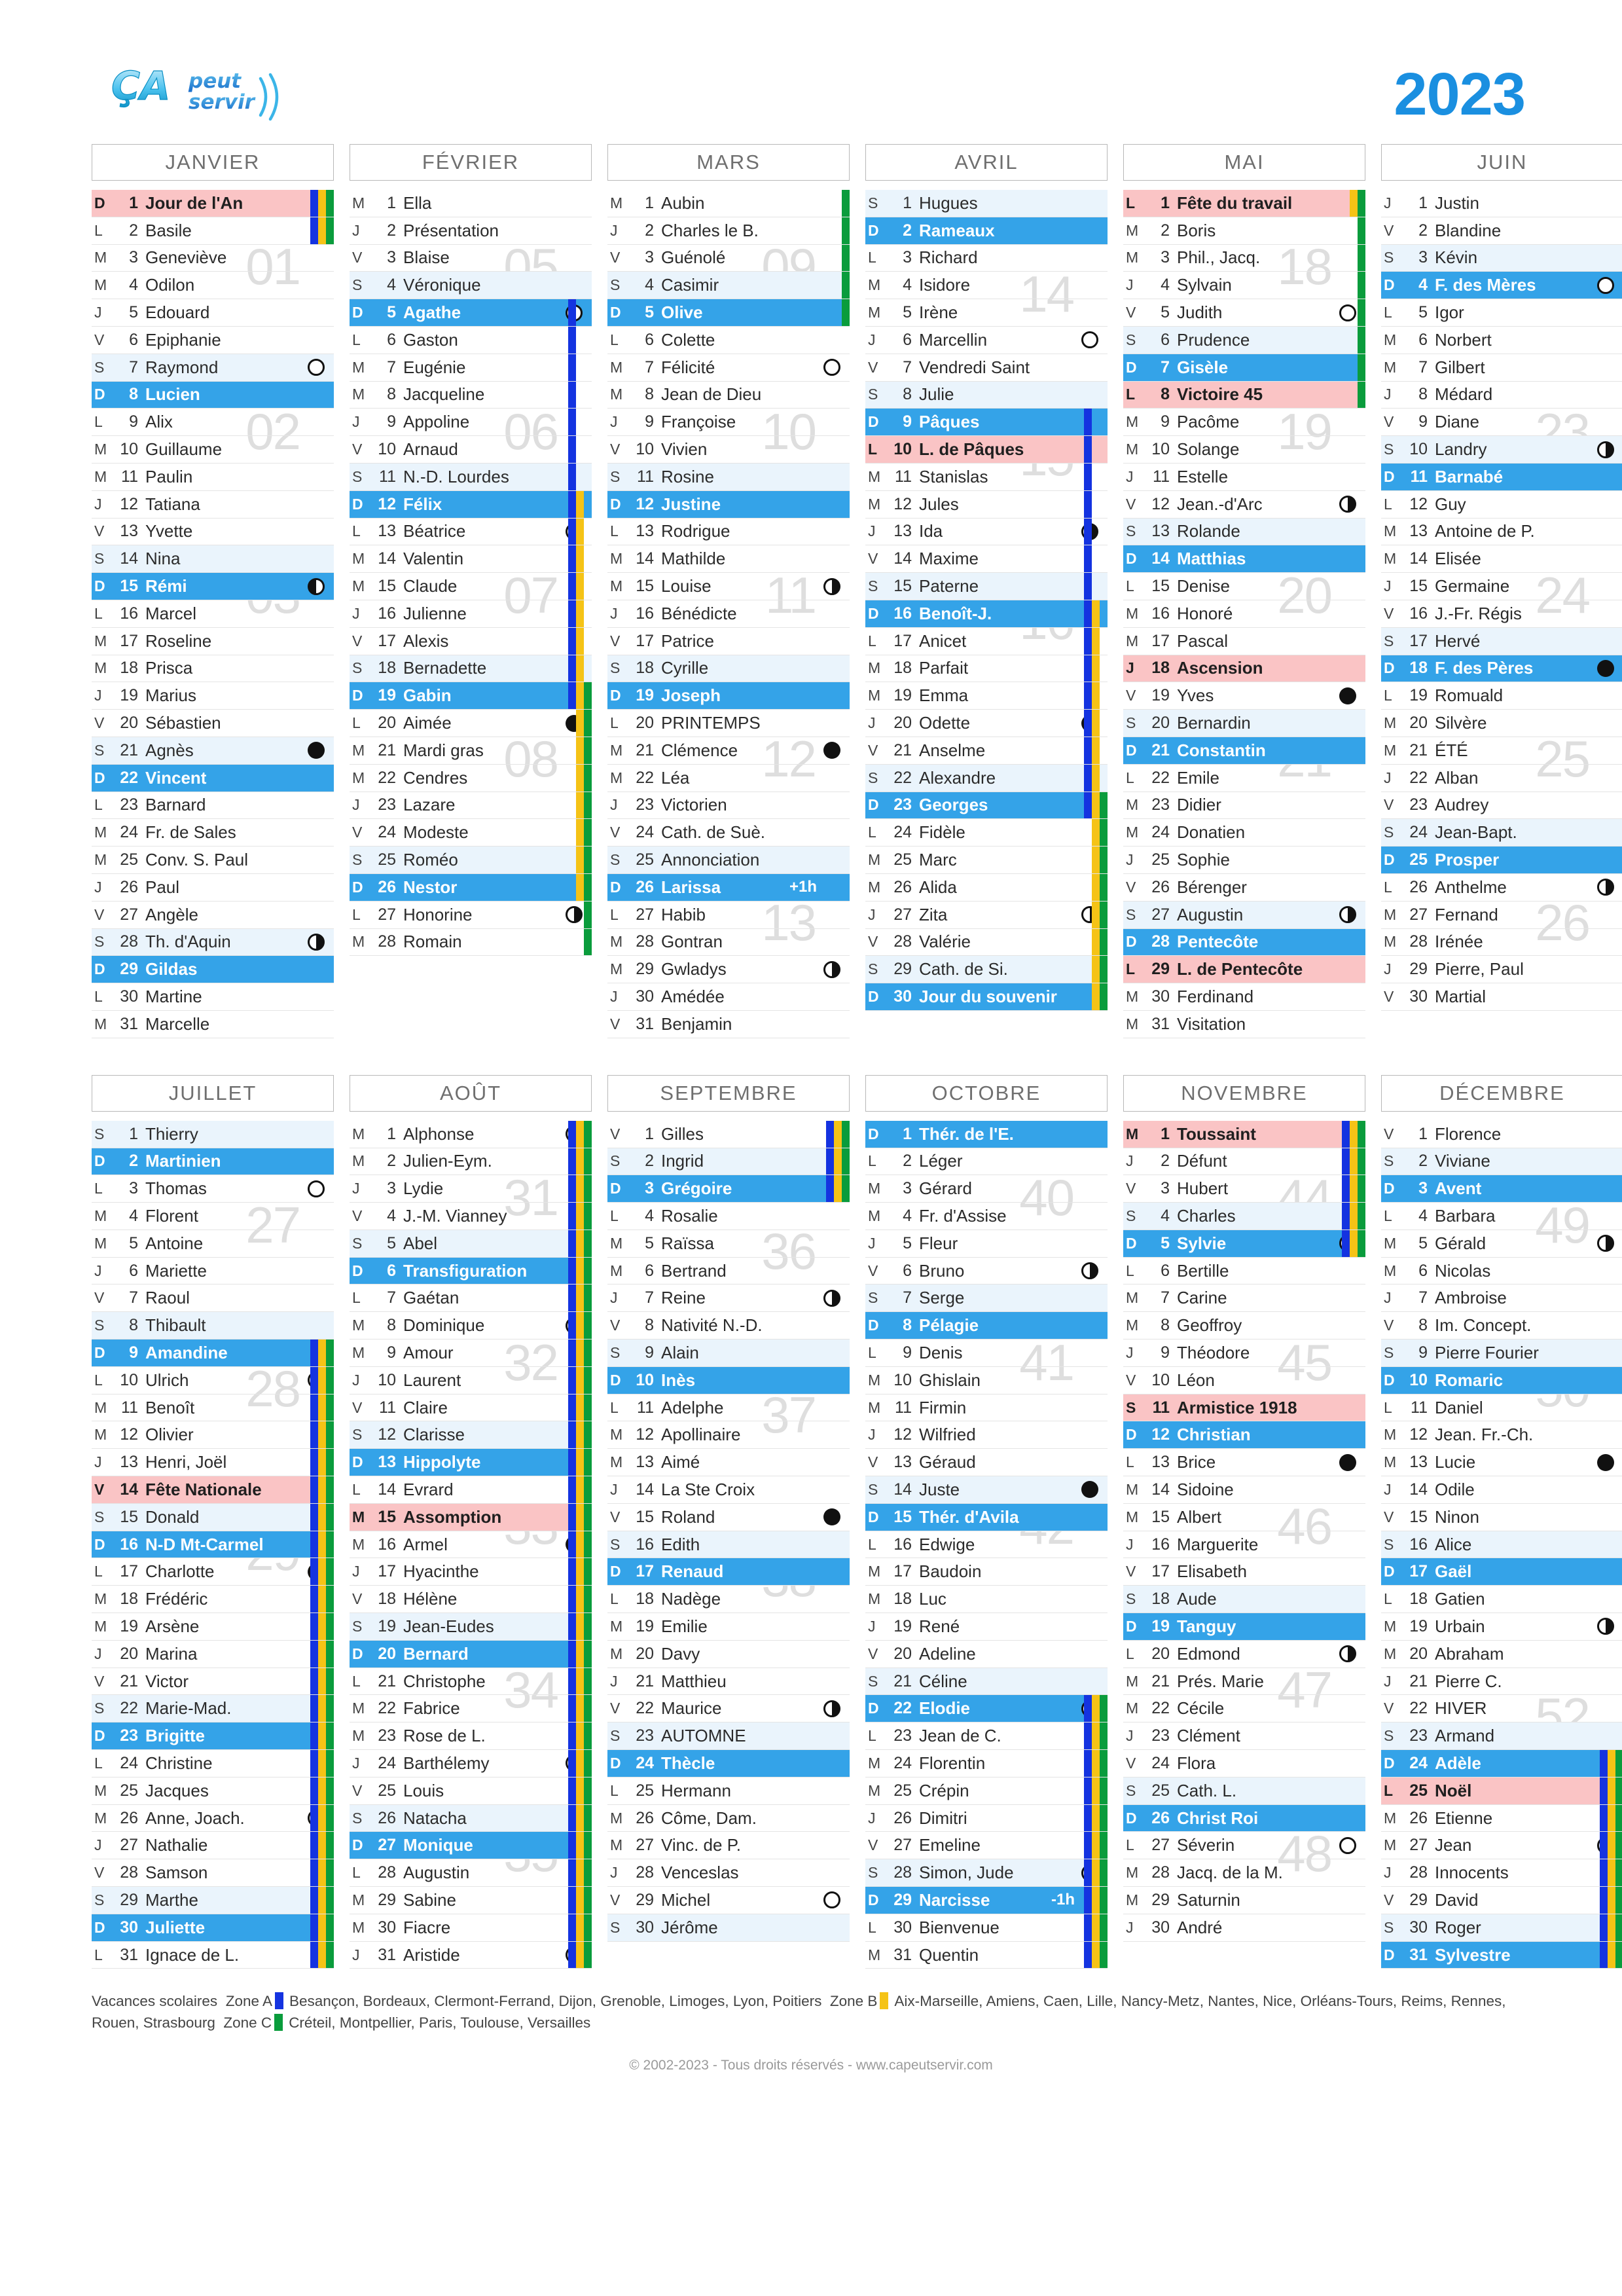  I want to click on day-row: D 29 Gildas, so click(213, 970).